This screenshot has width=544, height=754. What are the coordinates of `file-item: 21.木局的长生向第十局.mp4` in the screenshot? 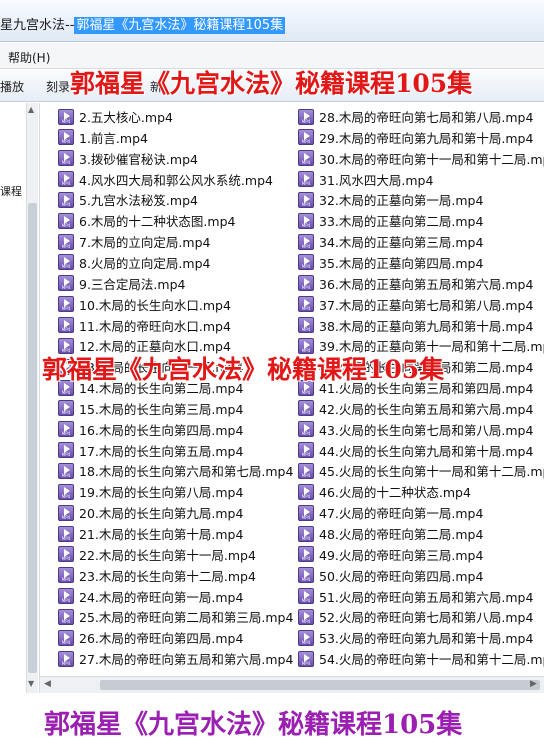 It's located at (150, 533).